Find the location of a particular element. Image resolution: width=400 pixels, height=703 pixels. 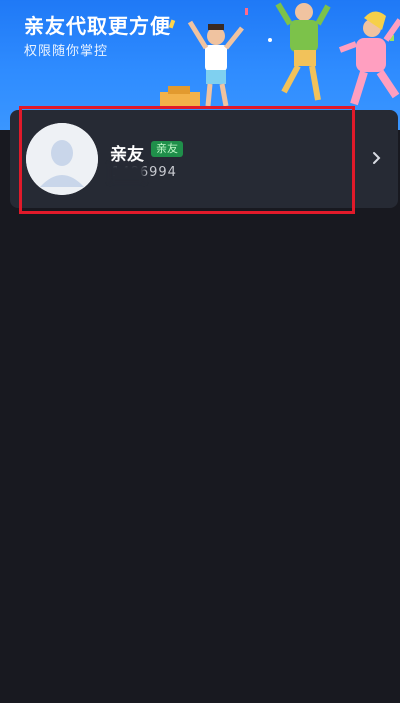

banner-subtitle: 权限随你掌控 is located at coordinates (66, 51).